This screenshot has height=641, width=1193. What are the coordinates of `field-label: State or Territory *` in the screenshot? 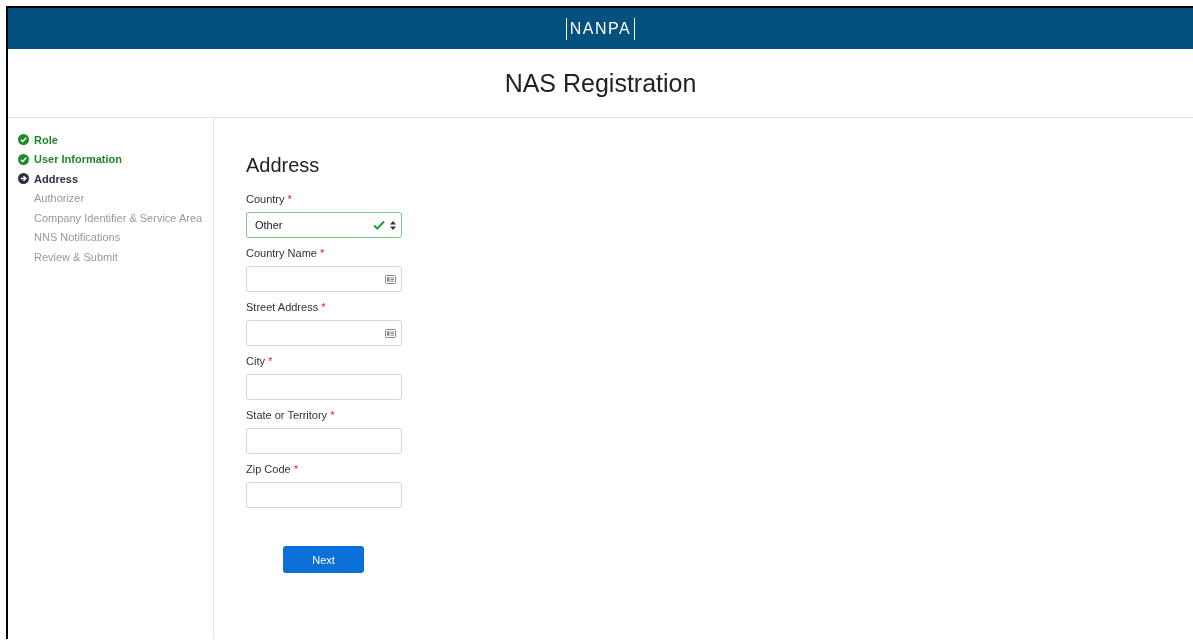 It's located at (291, 415).